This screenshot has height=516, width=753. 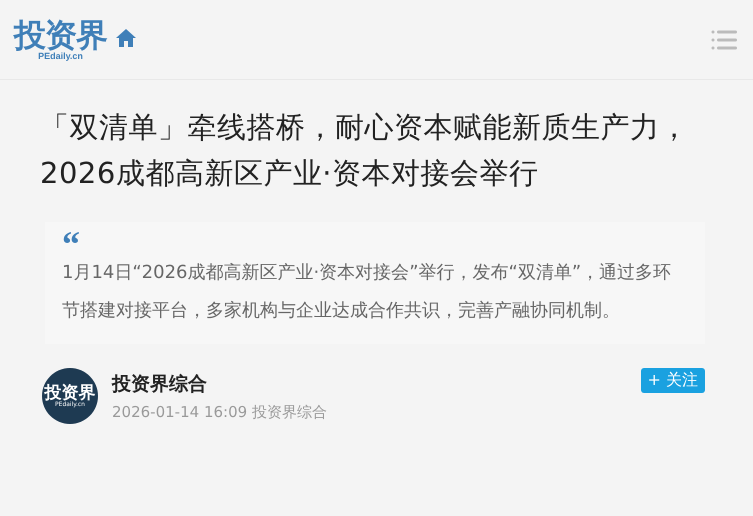 I want to click on author-name: 投资界综合, so click(x=219, y=383).